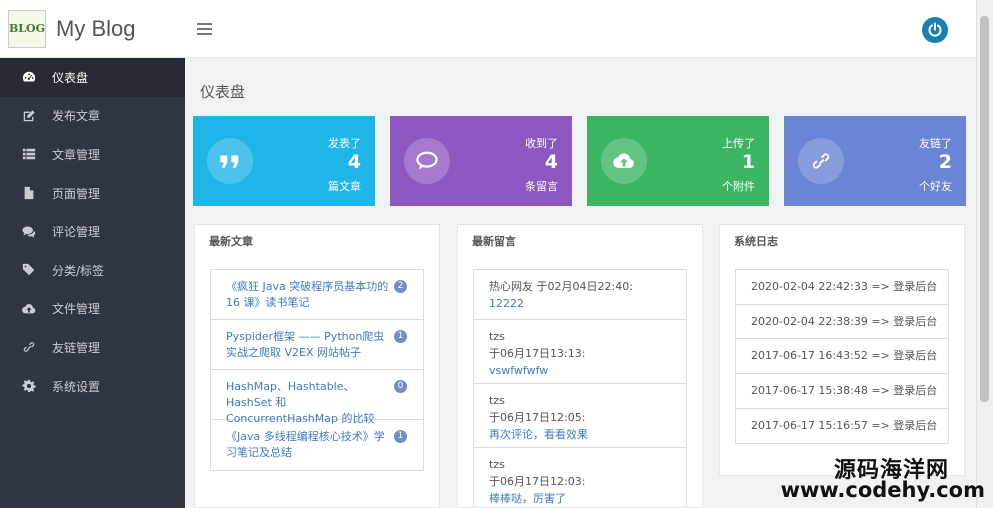 The width and height of the screenshot is (993, 508). Describe the element at coordinates (305, 344) in the screenshot. I see `article-link: Pyspider框架 —— Python爬虫实战之爬取 V2EX 网站帖子` at that location.